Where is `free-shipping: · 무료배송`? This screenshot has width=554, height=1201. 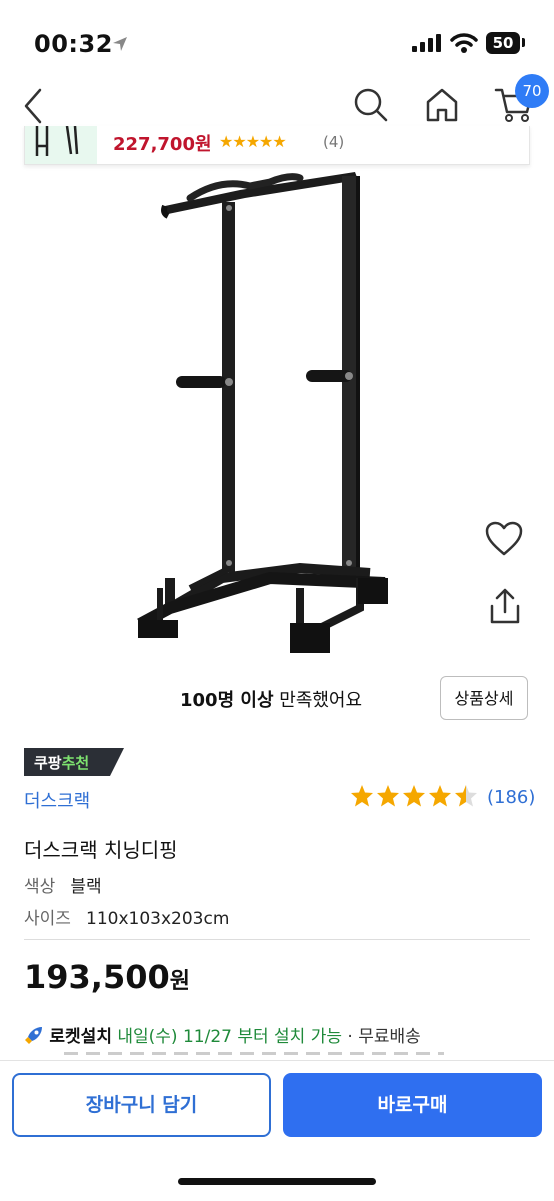
free-shipping: · 무료배송 is located at coordinates (381, 1037).